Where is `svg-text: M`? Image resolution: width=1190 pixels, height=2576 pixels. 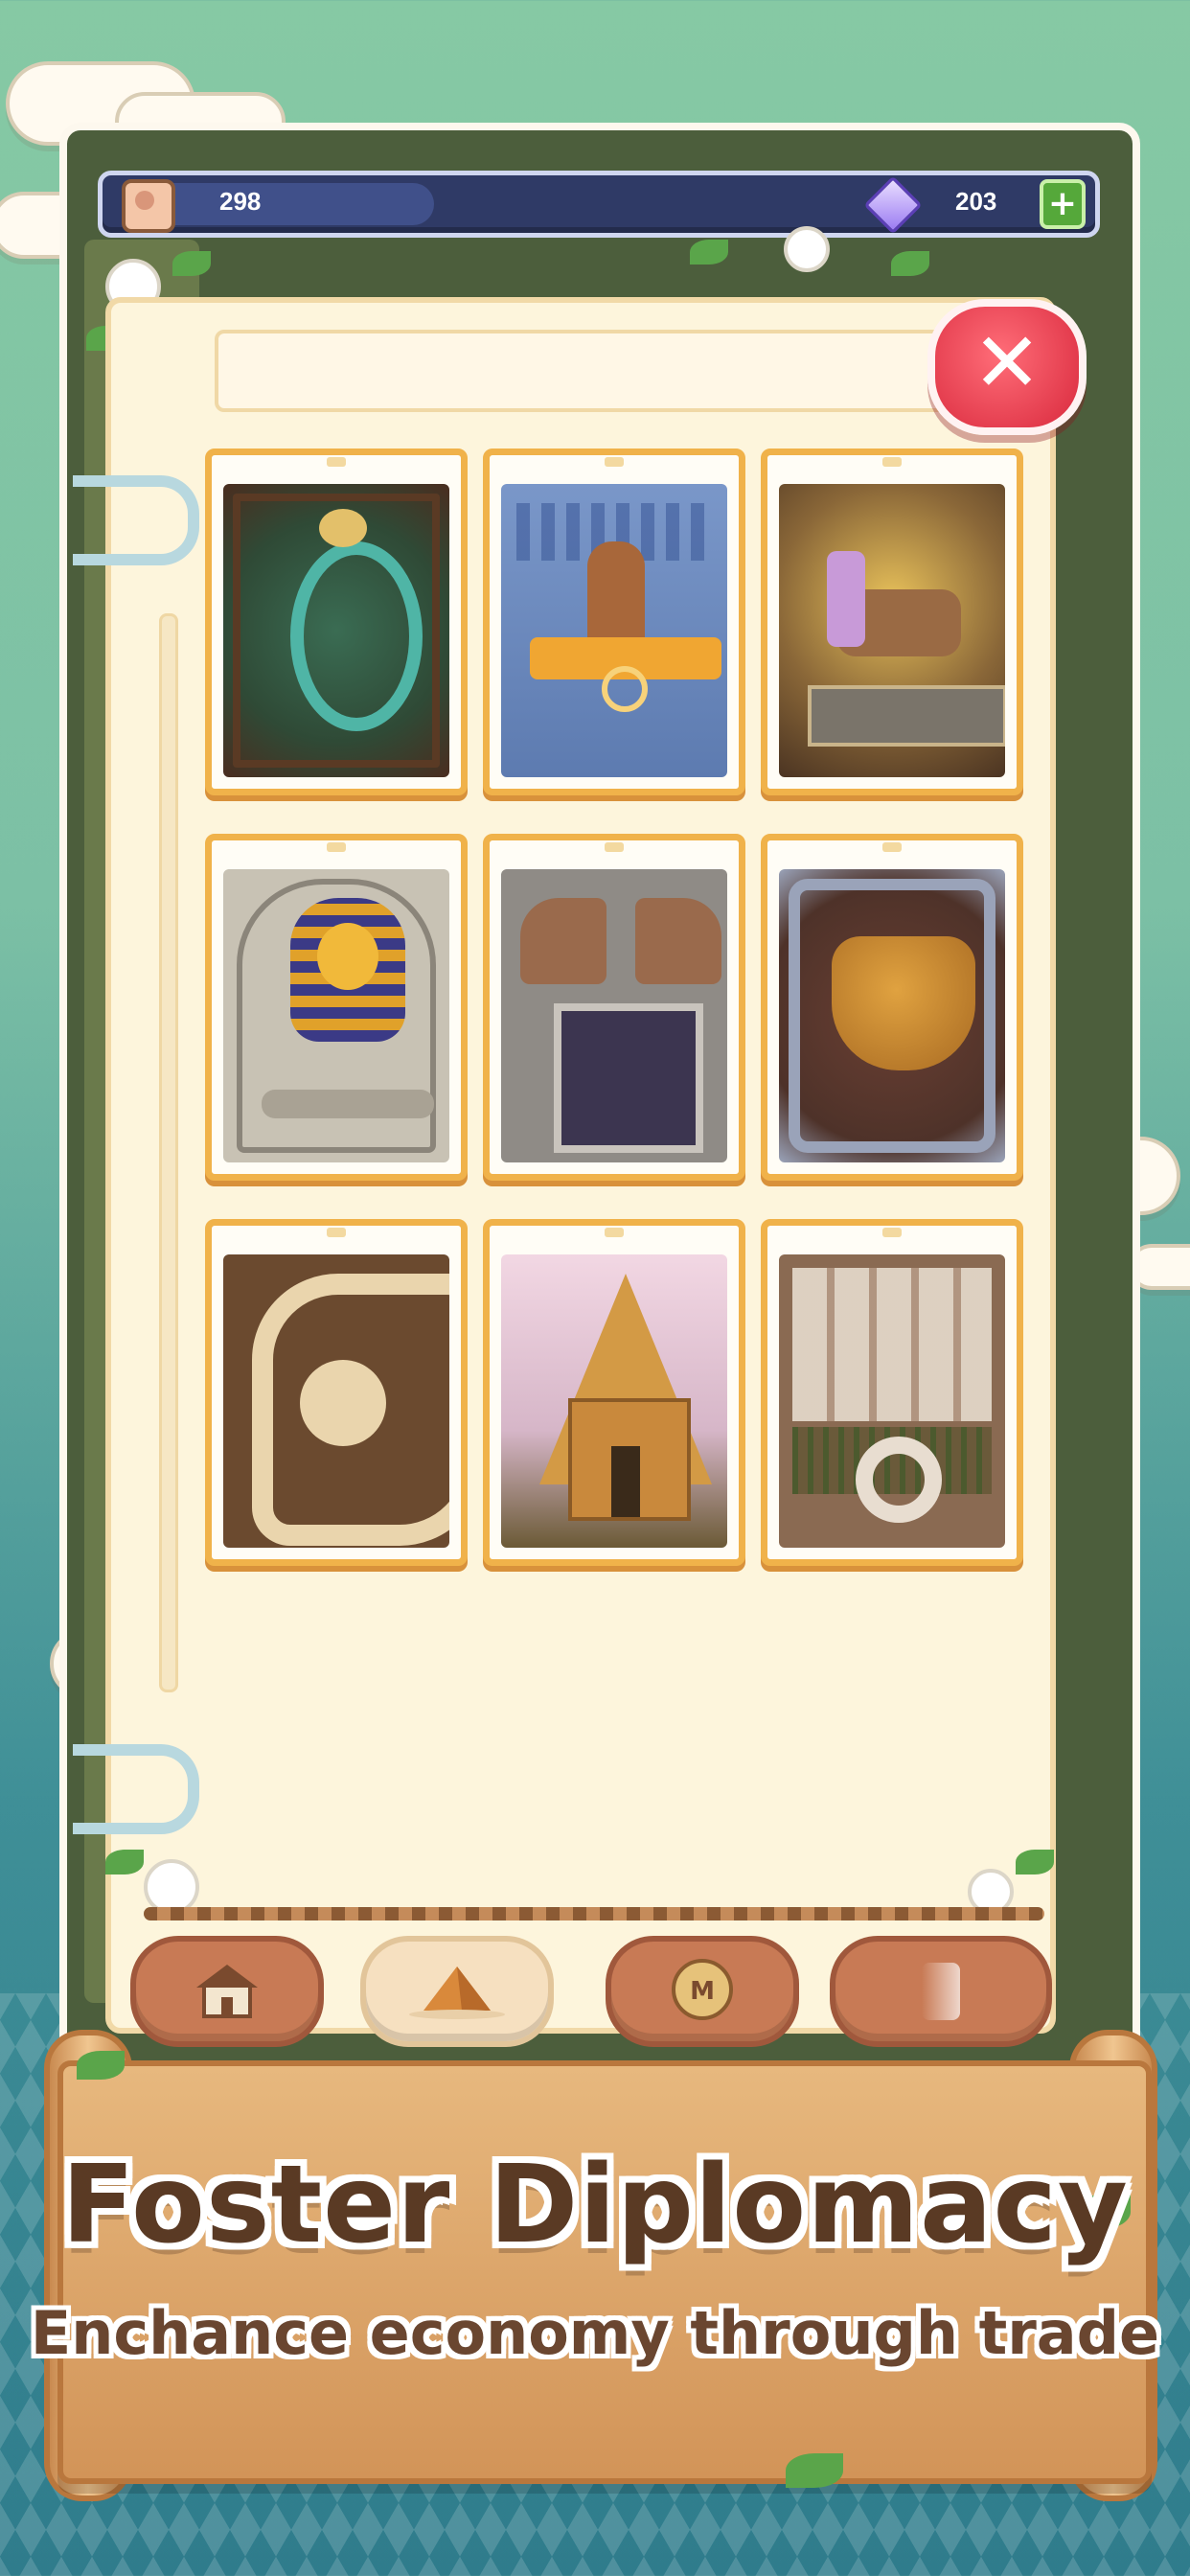
svg-text: M is located at coordinates (702, 1991).